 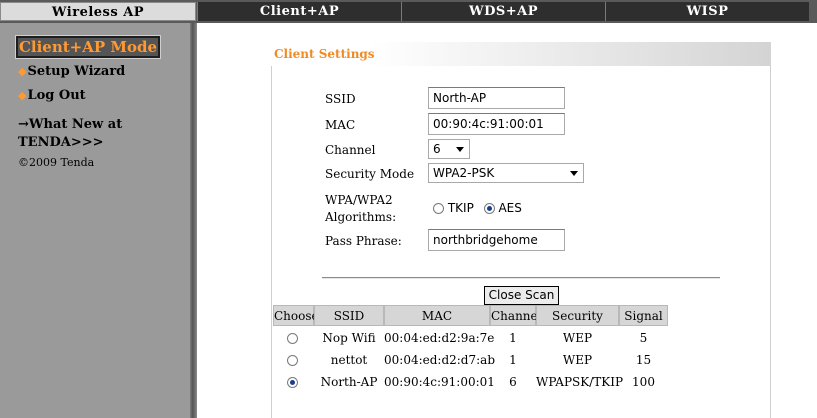 What do you see at coordinates (513, 382) in the screenshot?
I see `row-channel: 6` at bounding box center [513, 382].